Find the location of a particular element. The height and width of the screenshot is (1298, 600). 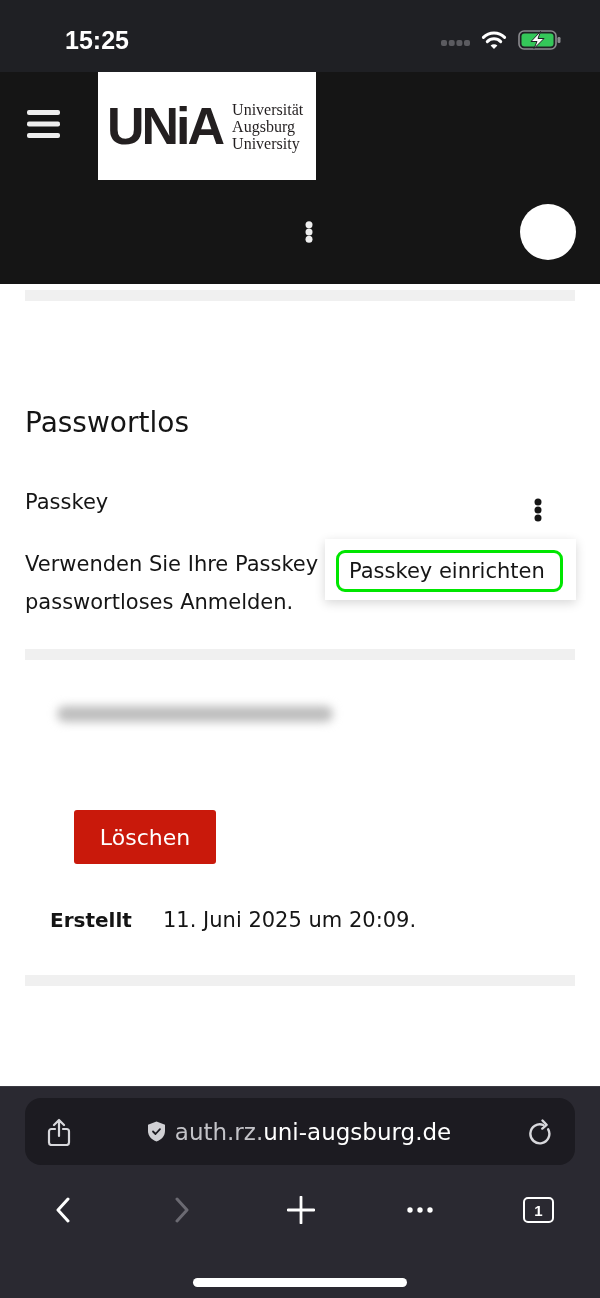

created-label: Erstellt is located at coordinates (91, 920).